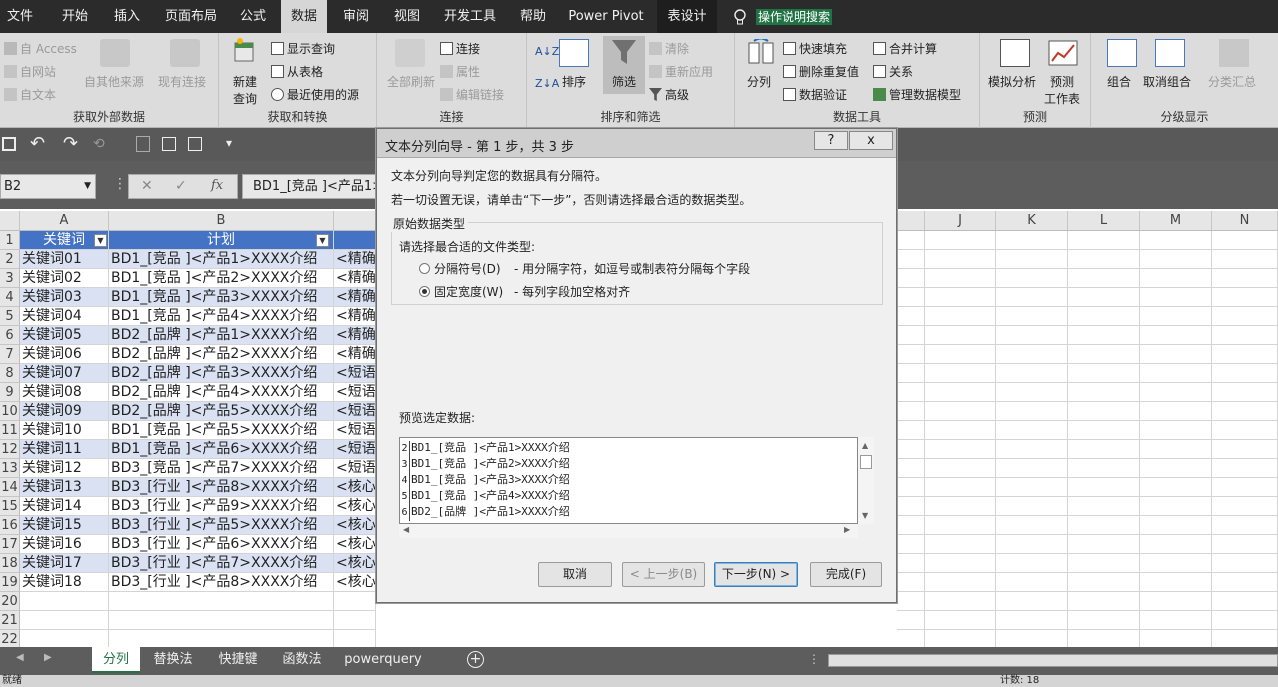 This screenshot has height=687, width=1278. Describe the element at coordinates (64, 335) in the screenshot. I see `table-cell-keyword: 关键词05` at that location.